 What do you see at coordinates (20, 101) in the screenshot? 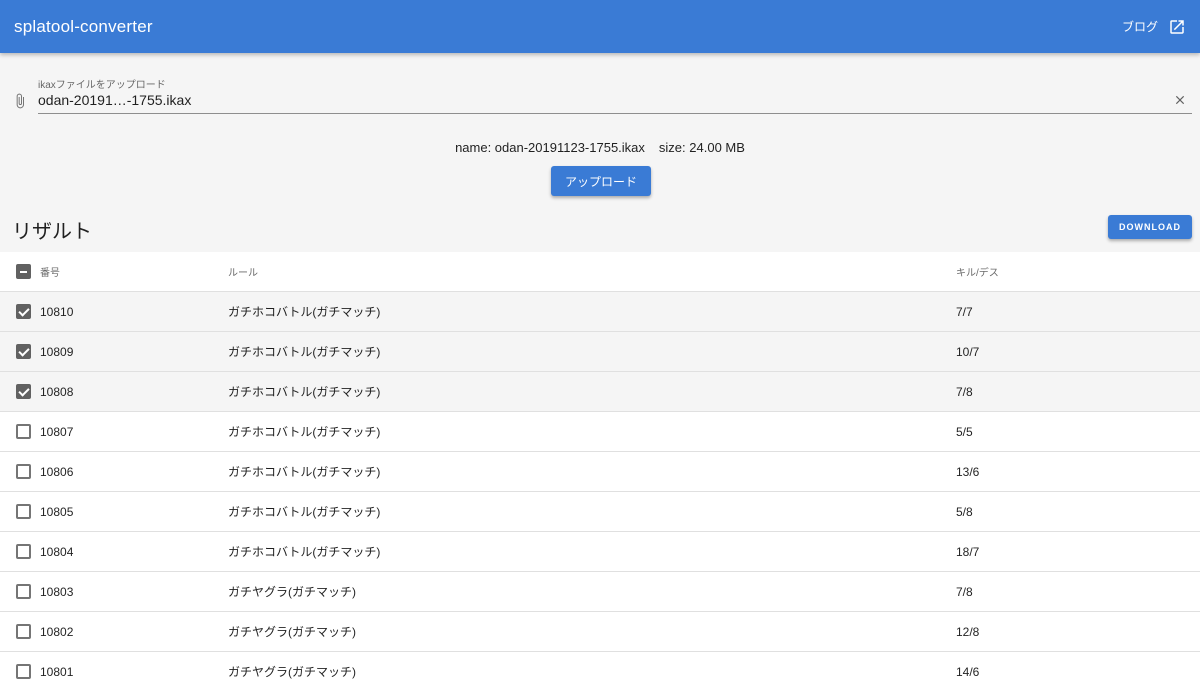
I see `paperclip-icon` at bounding box center [20, 101].